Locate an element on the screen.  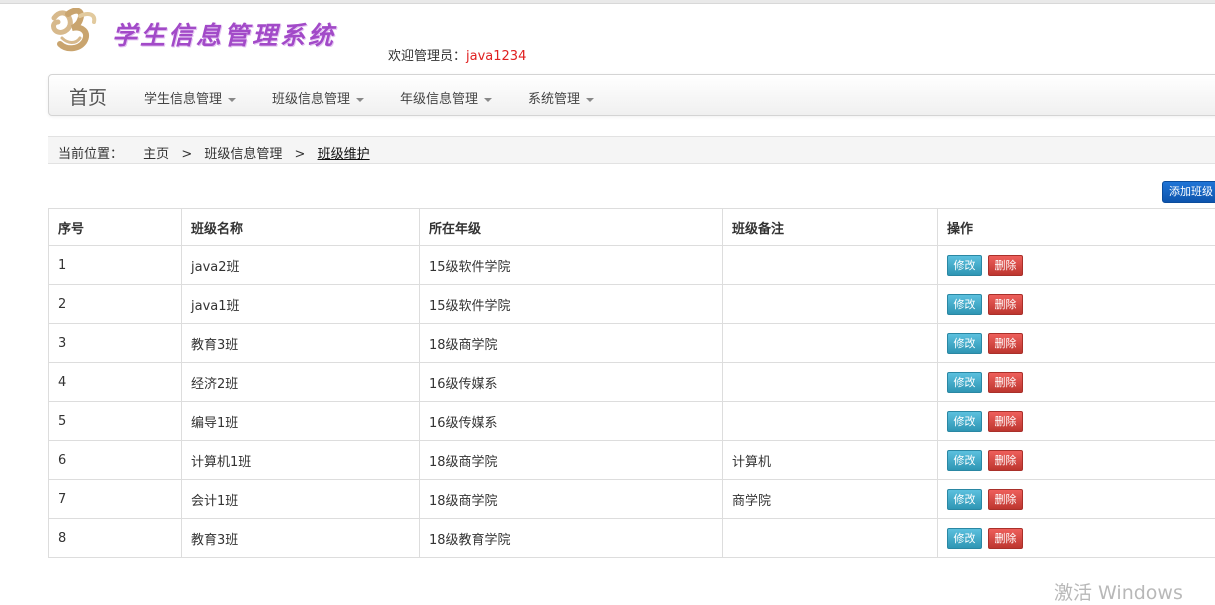
welcome-label: 欢迎管理员： is located at coordinates (427, 56).